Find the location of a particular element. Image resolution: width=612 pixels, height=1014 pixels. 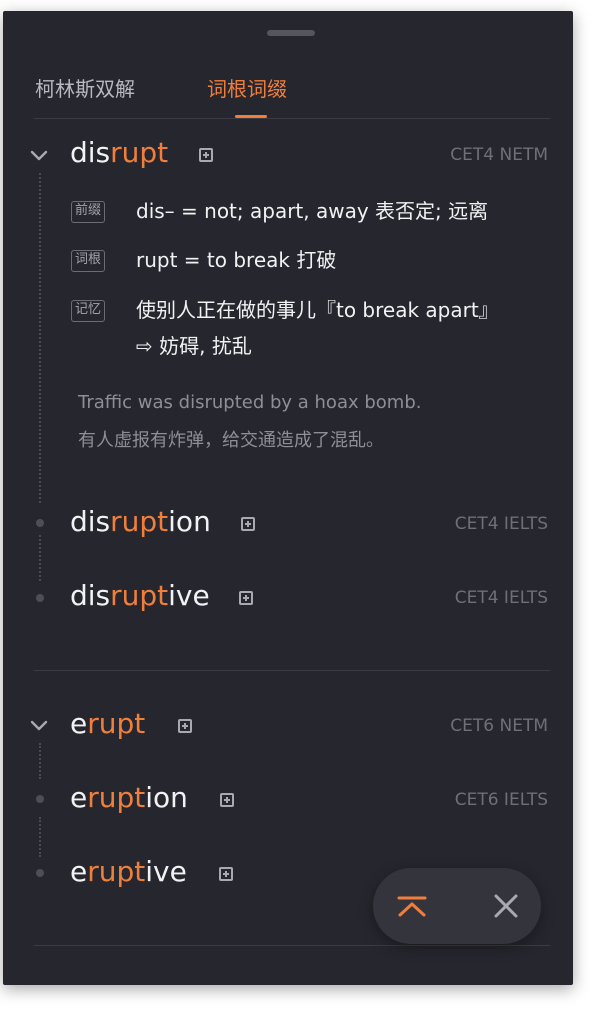

word-disruptive: disruptive is located at coordinates (140, 596).